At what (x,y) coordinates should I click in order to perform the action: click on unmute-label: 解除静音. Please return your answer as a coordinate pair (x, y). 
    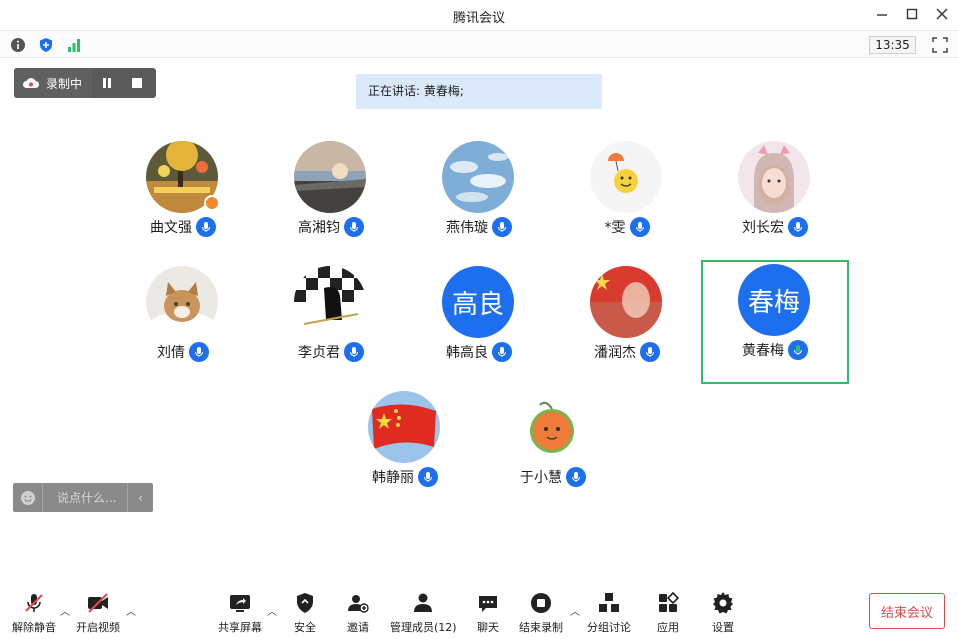
    Looking at the image, I should click on (34, 627).